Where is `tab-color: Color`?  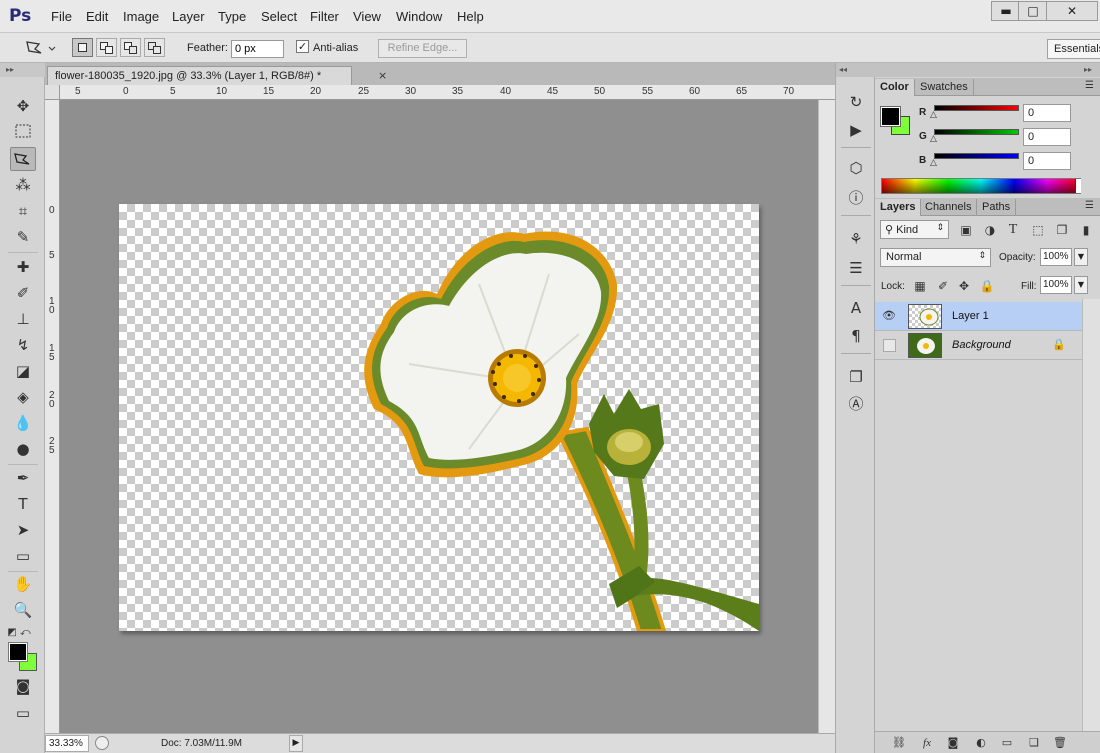
tab-color: Color is located at coordinates (895, 87).